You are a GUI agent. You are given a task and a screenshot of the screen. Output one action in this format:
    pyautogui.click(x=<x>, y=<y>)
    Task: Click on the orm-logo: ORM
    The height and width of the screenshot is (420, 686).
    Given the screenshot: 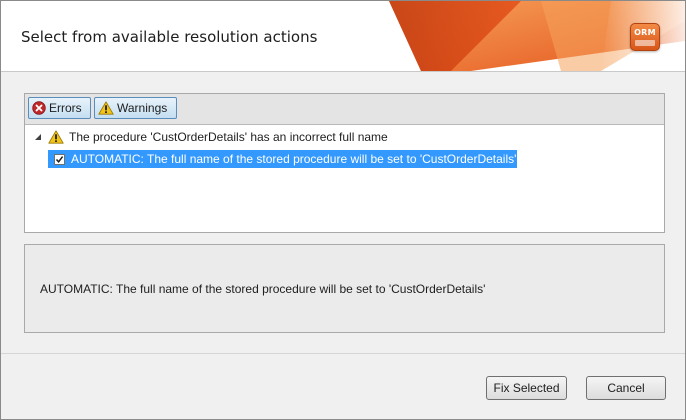 What is the action you would take?
    pyautogui.click(x=645, y=37)
    